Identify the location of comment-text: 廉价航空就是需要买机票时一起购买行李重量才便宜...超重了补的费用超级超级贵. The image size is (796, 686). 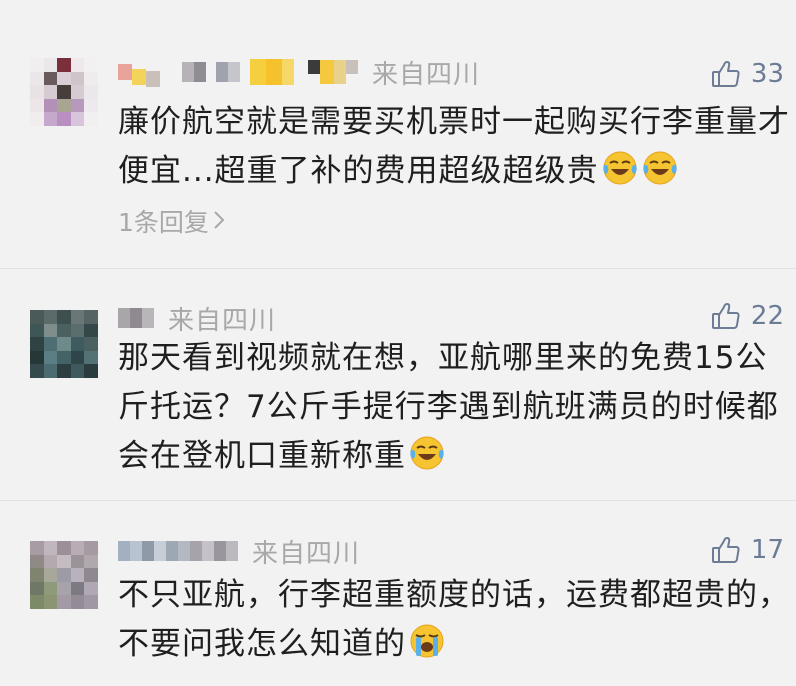
(454, 150).